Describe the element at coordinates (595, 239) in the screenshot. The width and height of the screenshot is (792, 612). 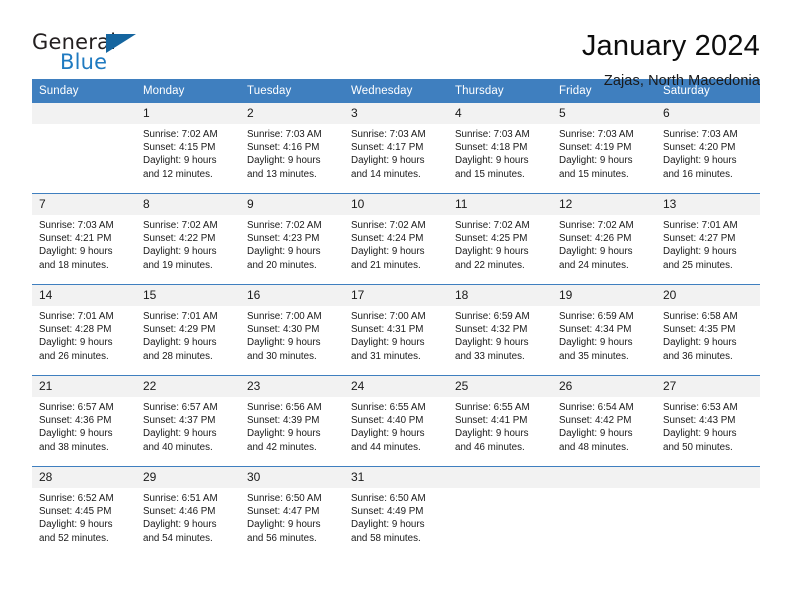
I see `day-info-line: Sunset: 4:26 PM` at that location.